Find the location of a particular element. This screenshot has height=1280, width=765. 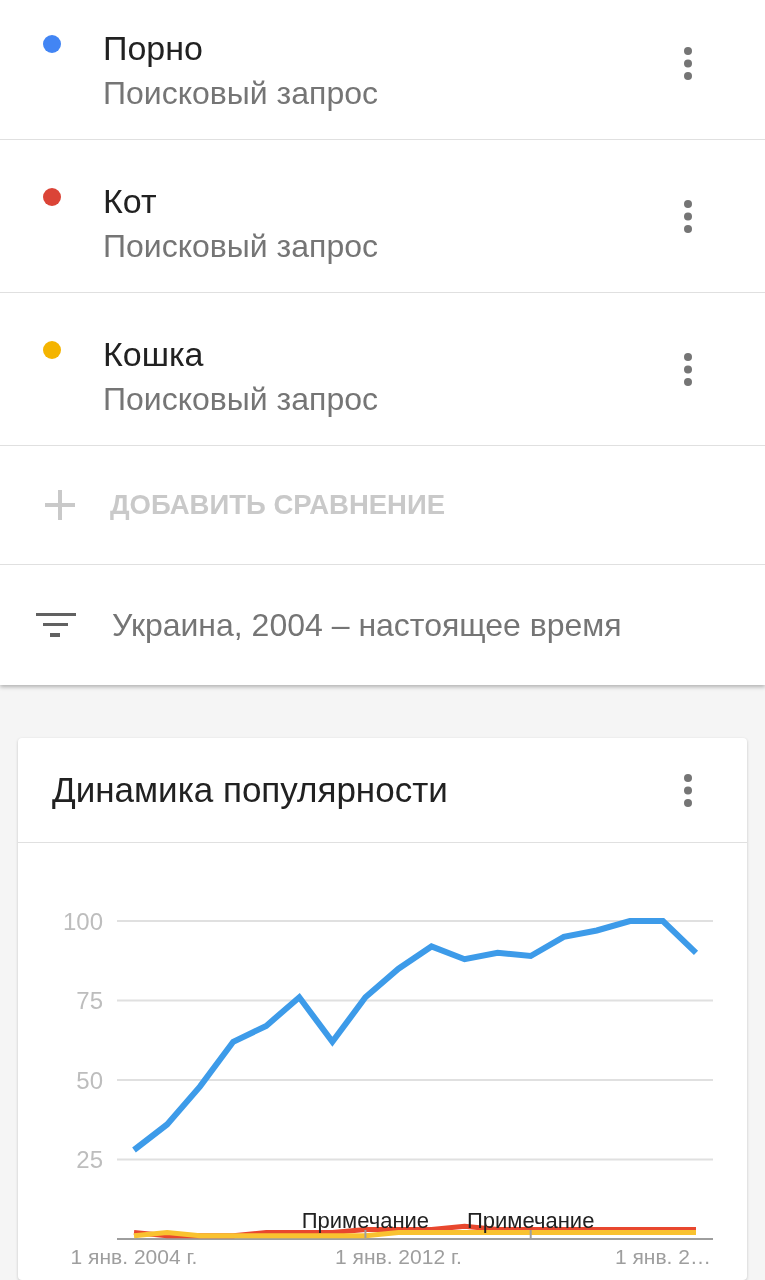

filter-icon is located at coordinates (56, 625).